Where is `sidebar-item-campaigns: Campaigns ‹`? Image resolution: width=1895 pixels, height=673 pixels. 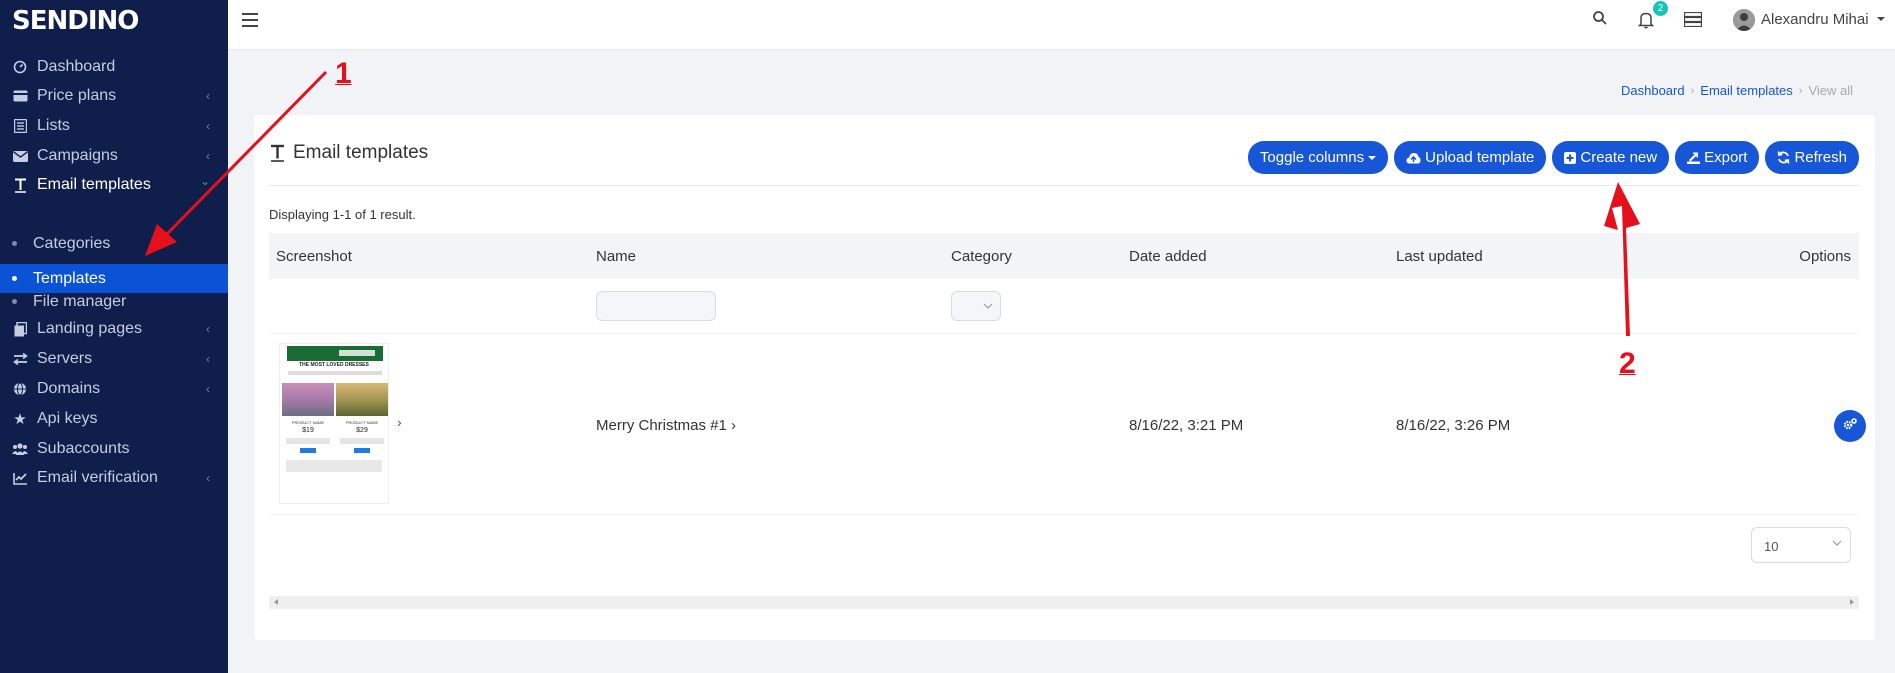 sidebar-item-campaigns: Campaigns ‹ is located at coordinates (114, 156).